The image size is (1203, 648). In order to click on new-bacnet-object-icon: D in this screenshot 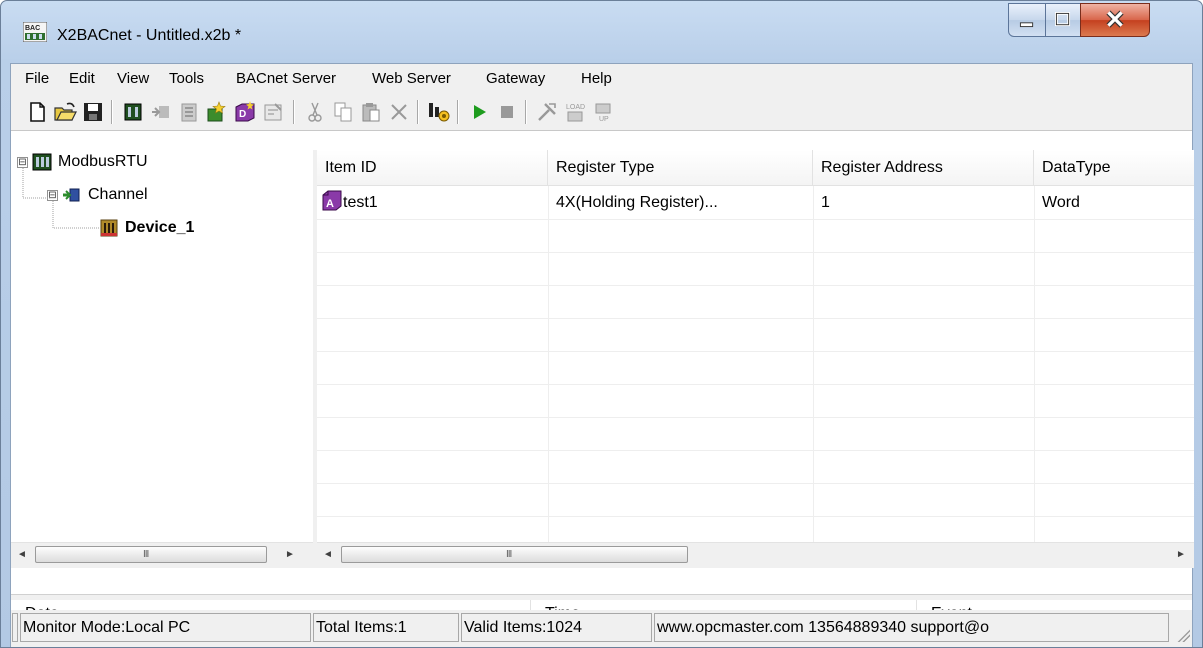, I will do `click(245, 111)`.